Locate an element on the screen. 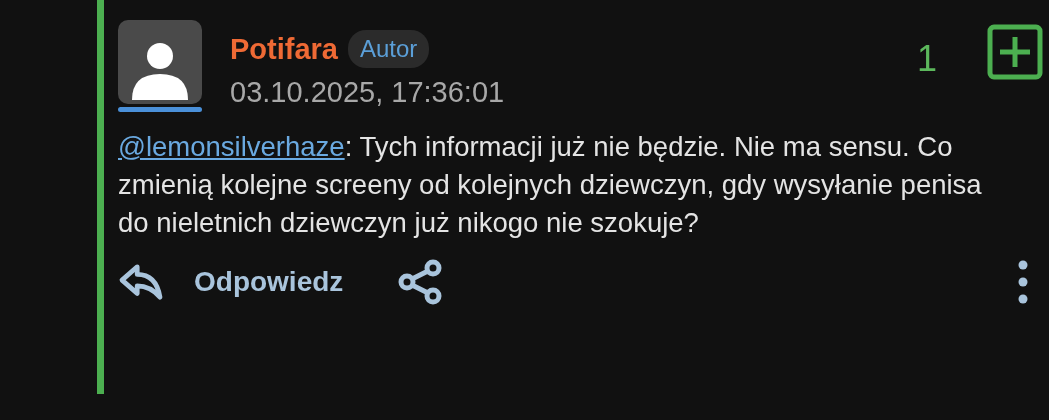  mention-link: @lemonsilverhaze is located at coordinates (231, 146).